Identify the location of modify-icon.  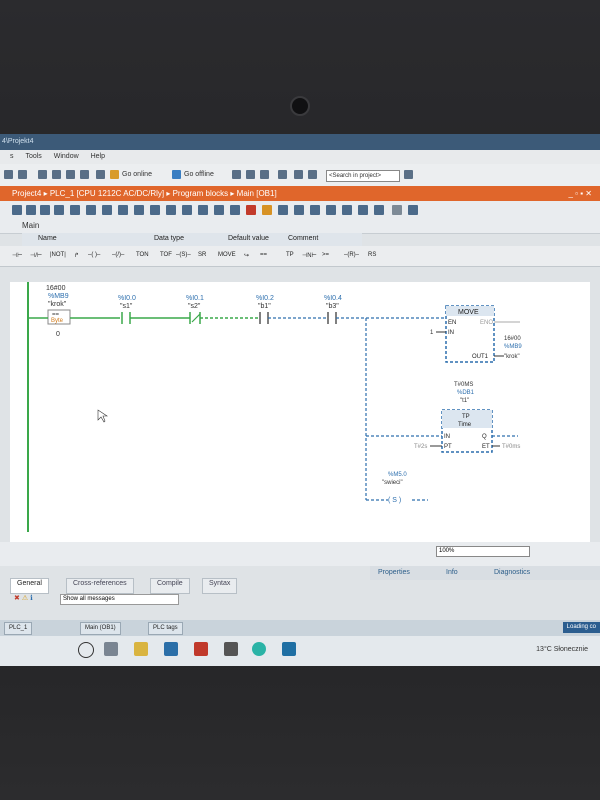
(267, 210).